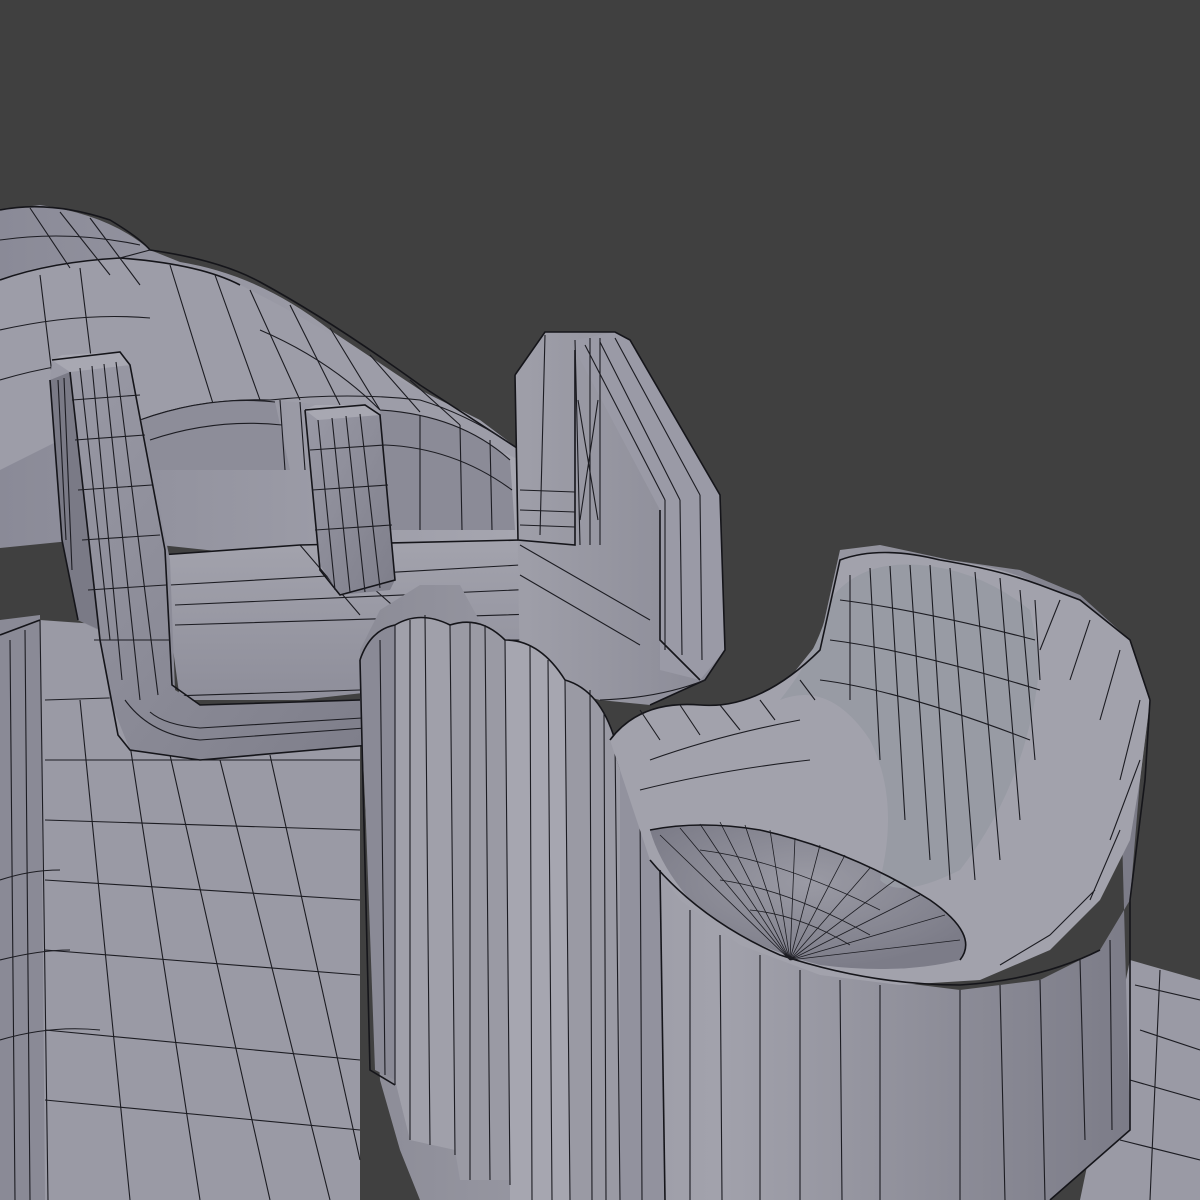  What do you see at coordinates (620, 518) in the screenshot?
I see `right-fin` at bounding box center [620, 518].